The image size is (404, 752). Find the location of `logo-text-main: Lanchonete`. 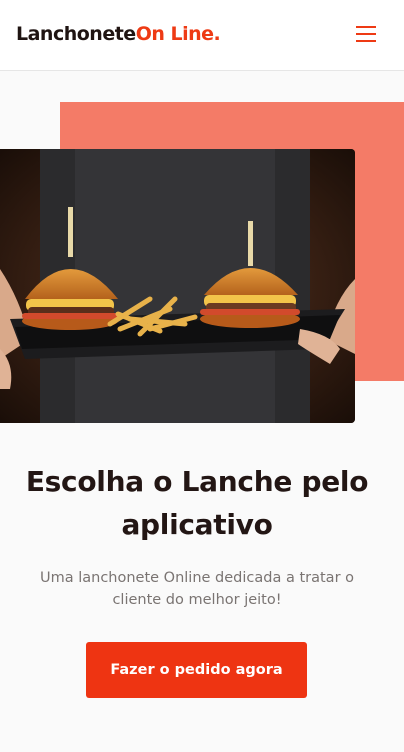

logo-text-main: Lanchonete is located at coordinates (76, 34).